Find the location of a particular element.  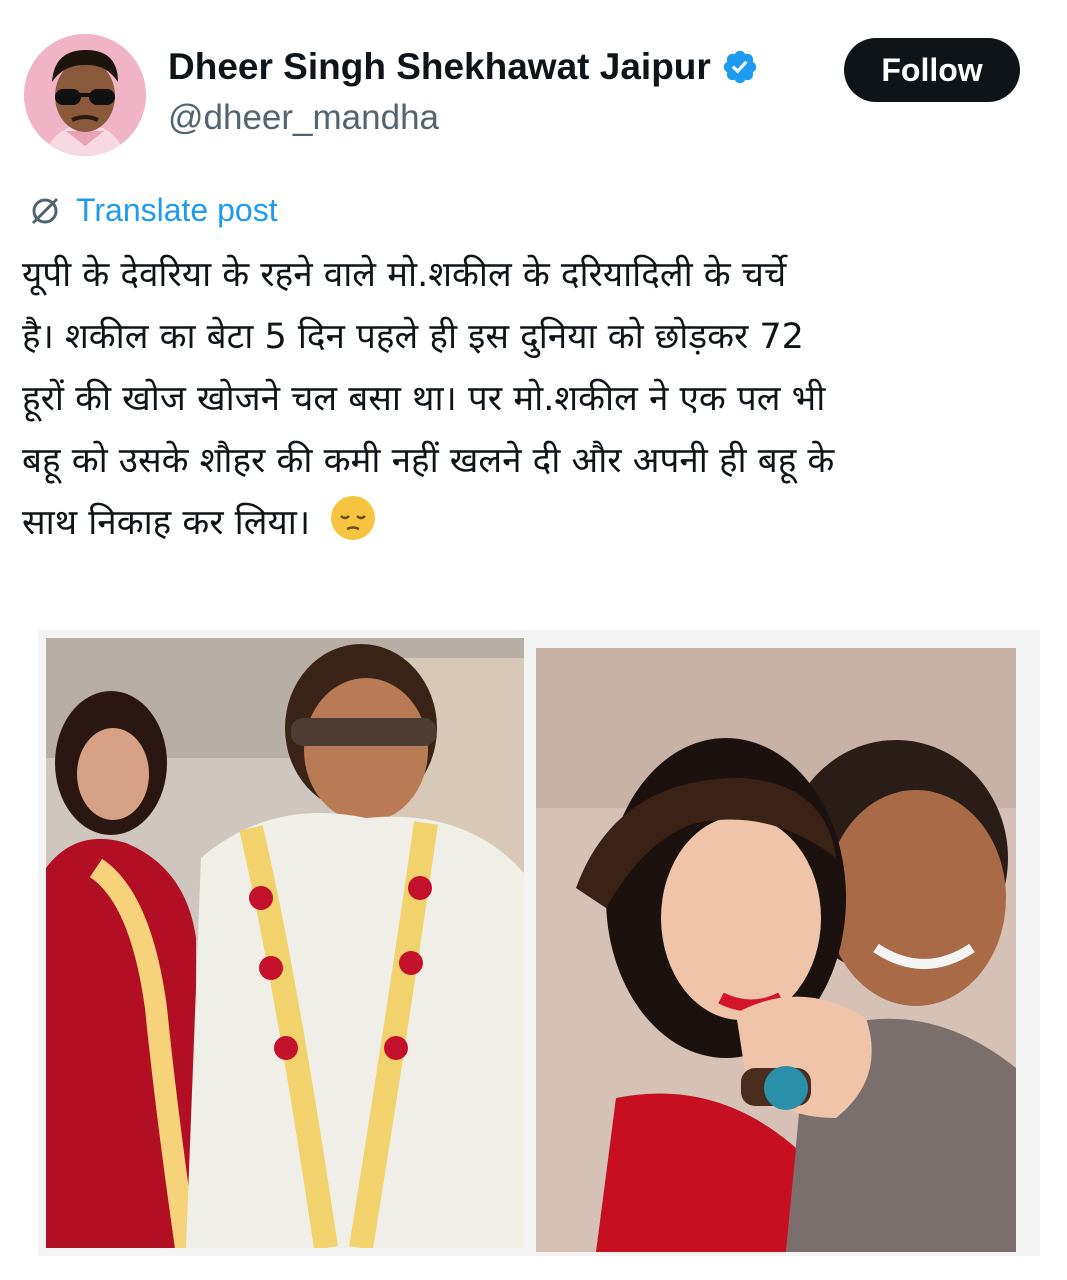

post-text-line-last: साथ निकाह कर लिया। is located at coordinates (532, 523).